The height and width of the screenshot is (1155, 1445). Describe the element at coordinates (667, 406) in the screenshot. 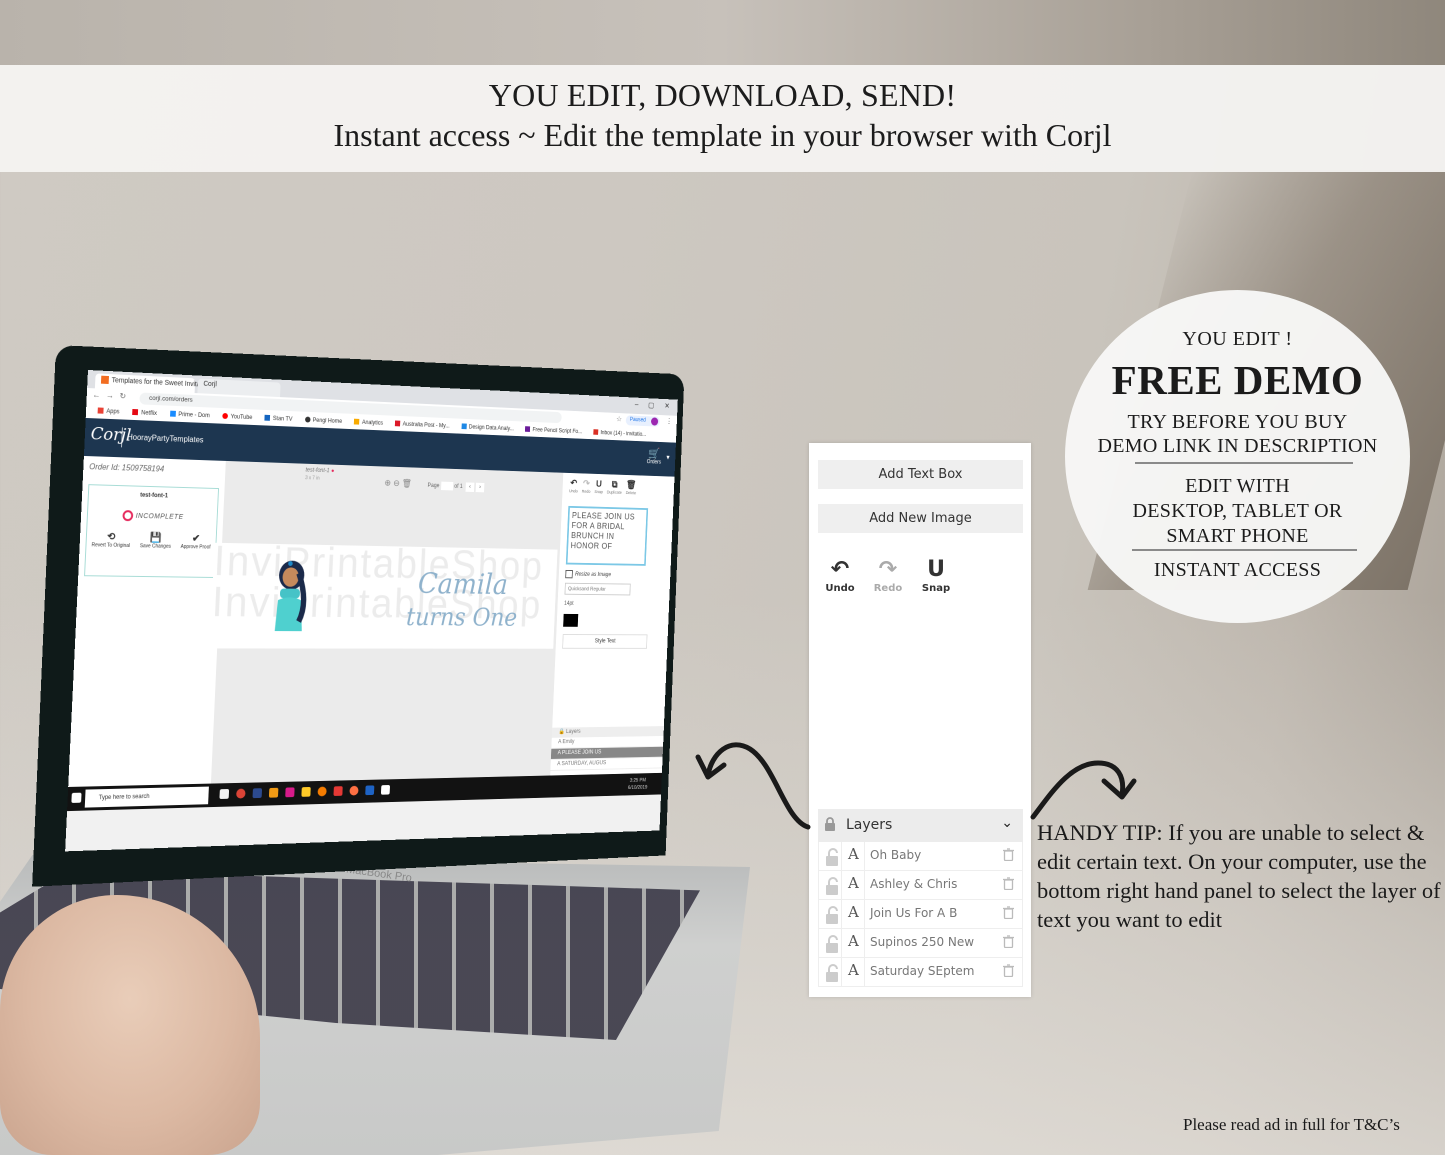

I see `close-window-icon: ✕` at that location.